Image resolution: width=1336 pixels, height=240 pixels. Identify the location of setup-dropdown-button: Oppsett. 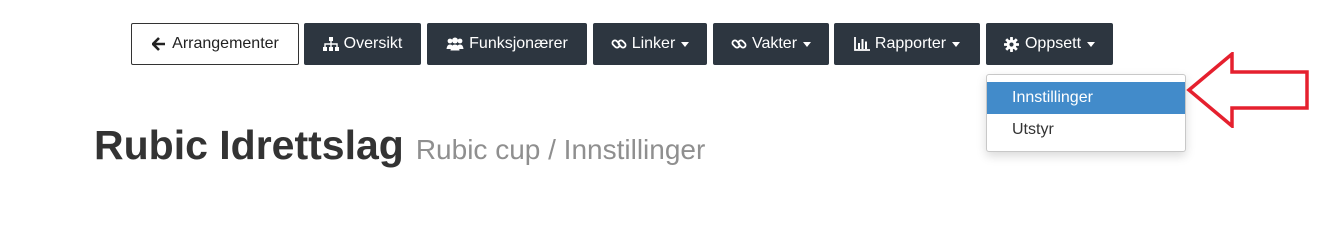
(1049, 44).